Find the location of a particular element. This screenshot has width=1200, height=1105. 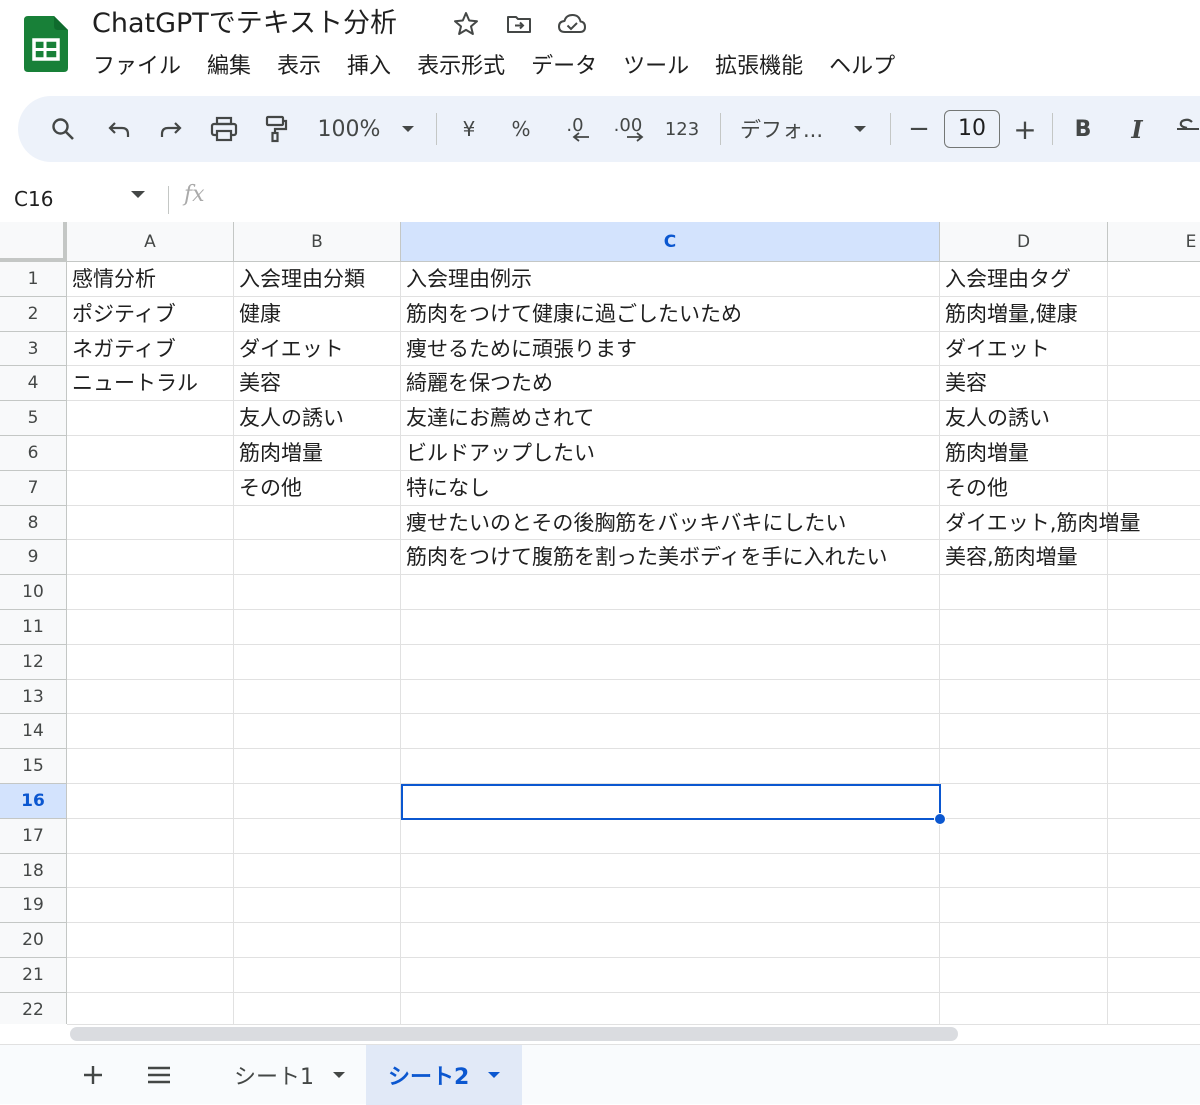

menu-view: 表示 is located at coordinates (299, 67).